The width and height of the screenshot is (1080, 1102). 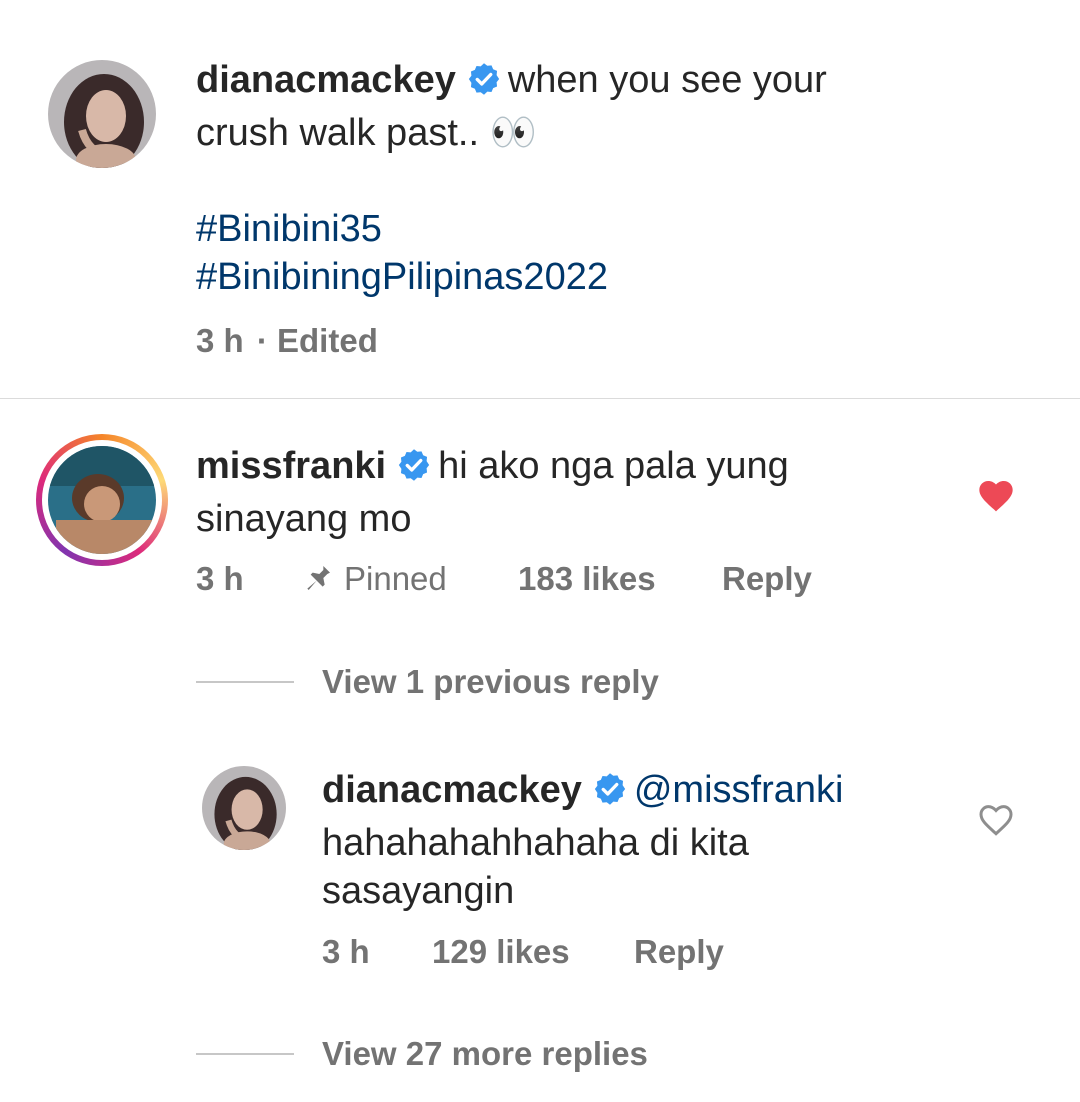 What do you see at coordinates (452, 790) in the screenshot?
I see `reply-username: dianacmackey` at bounding box center [452, 790].